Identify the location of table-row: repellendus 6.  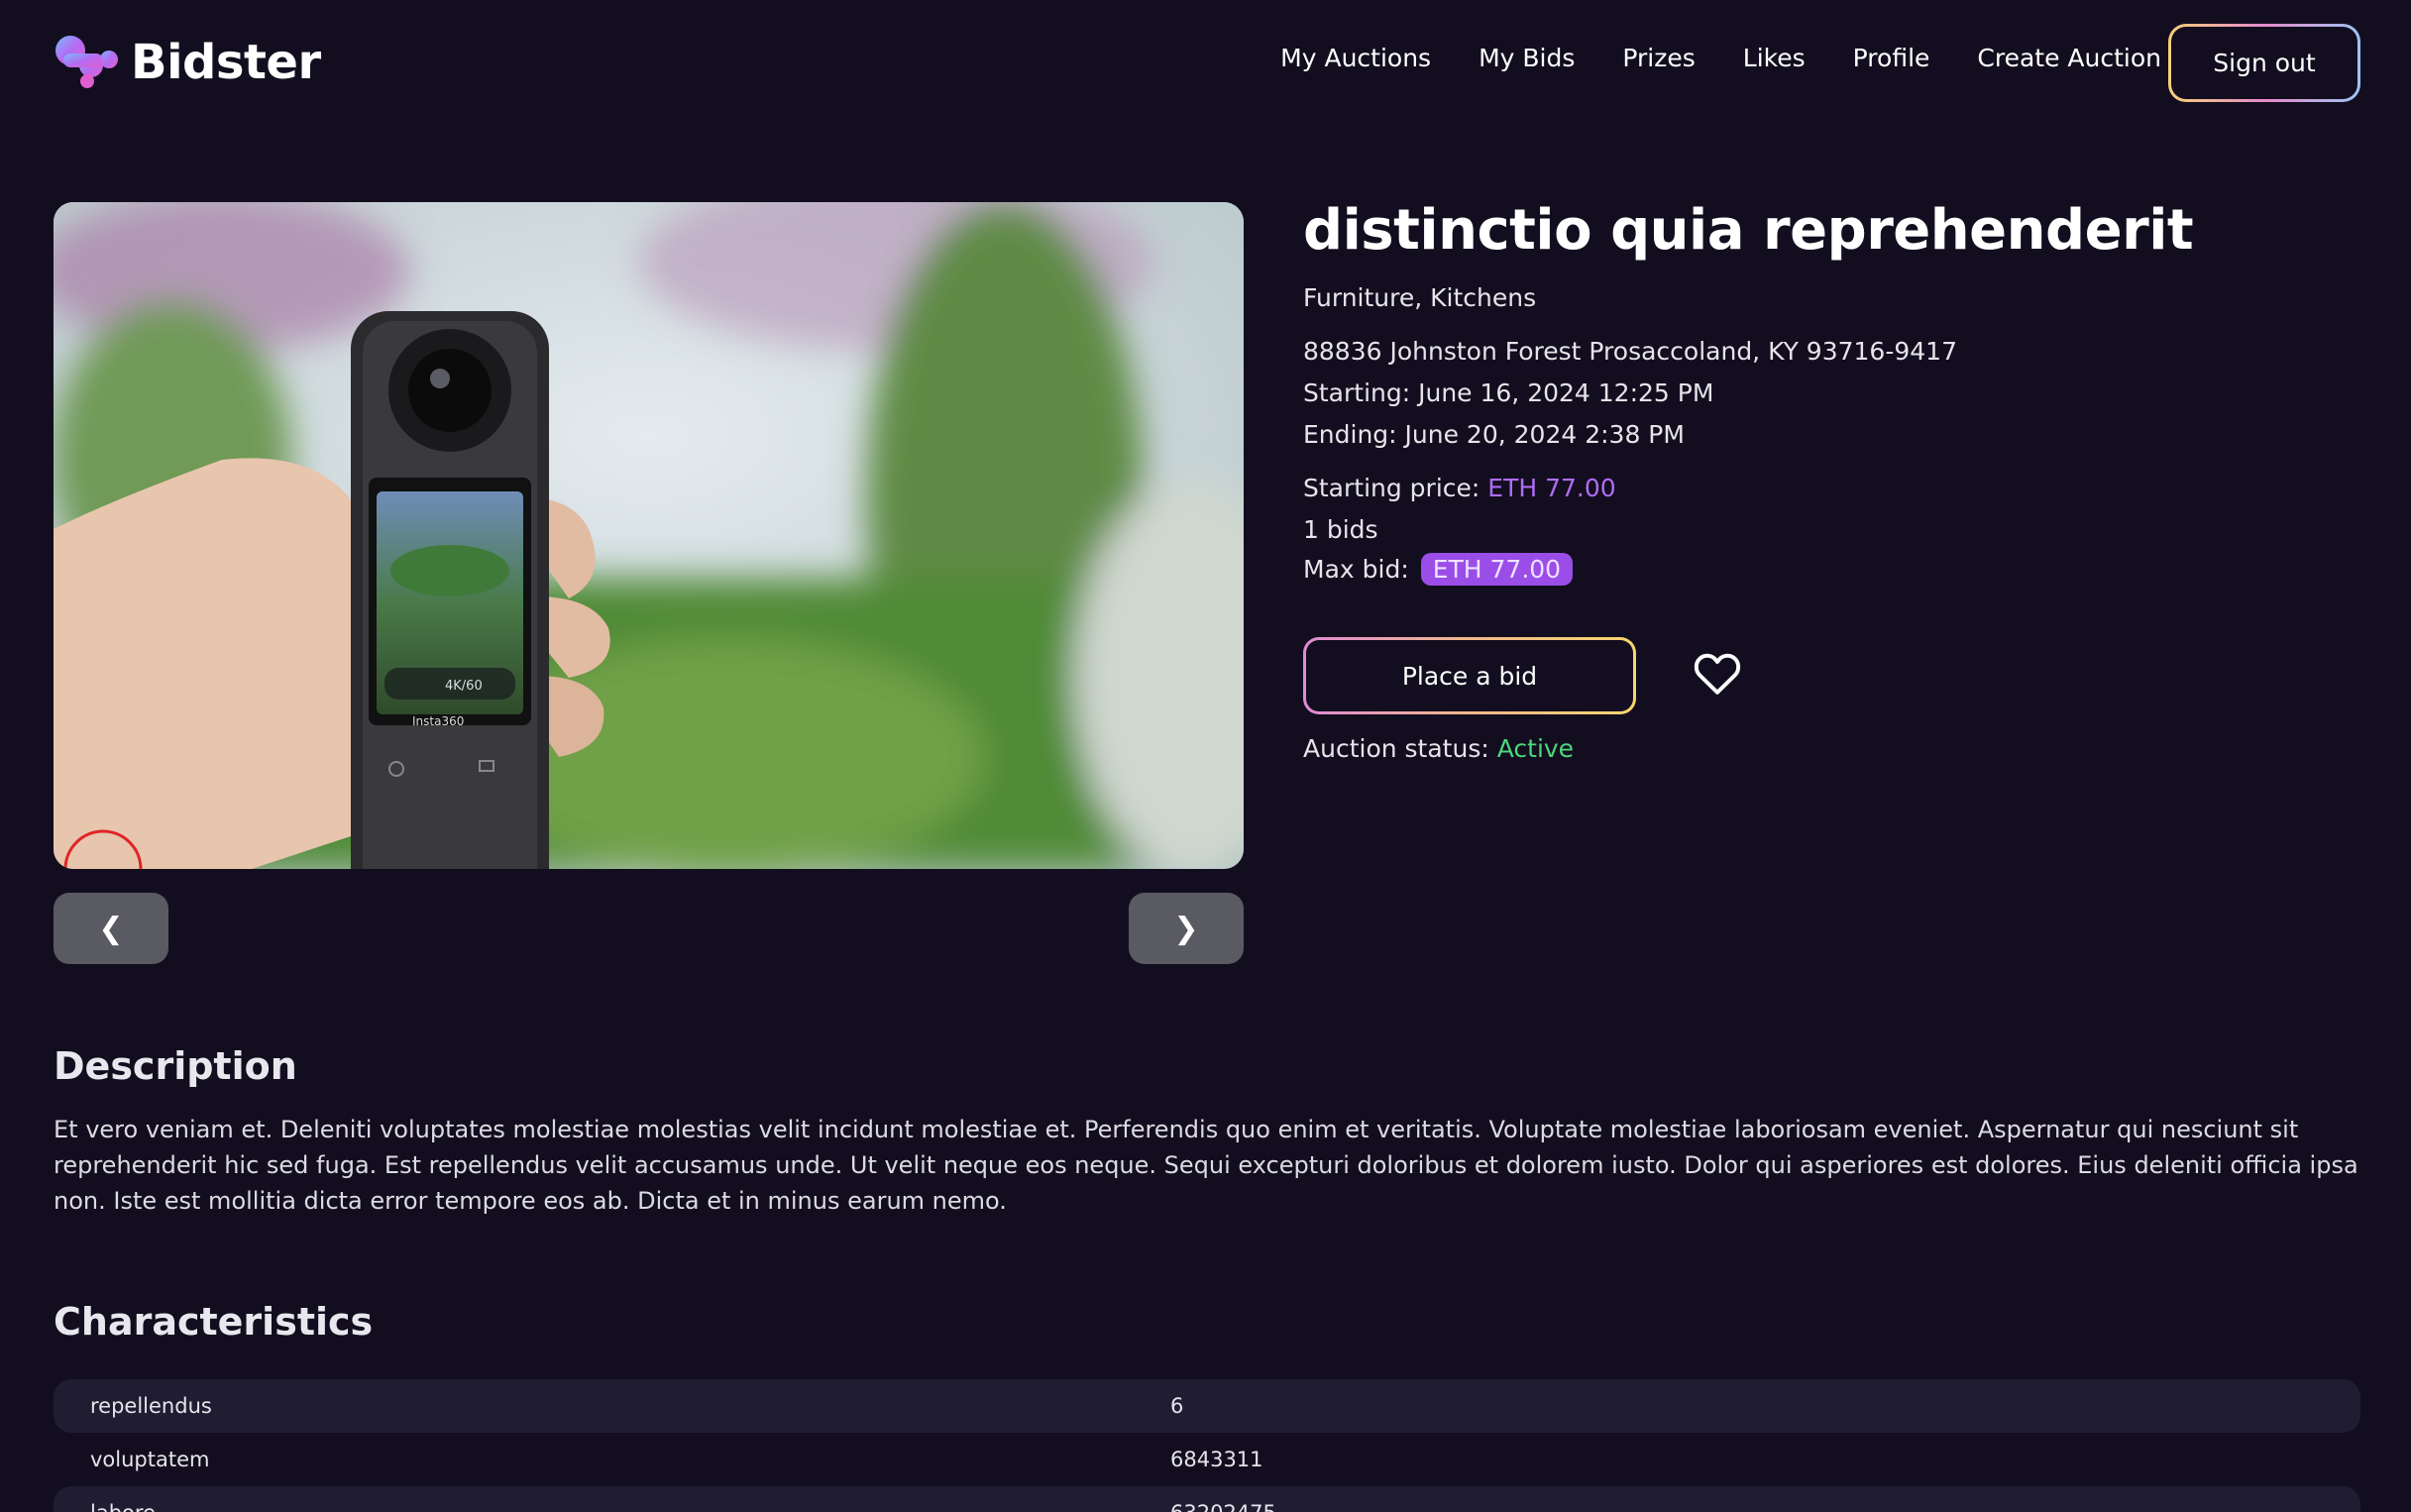
(1207, 1406).